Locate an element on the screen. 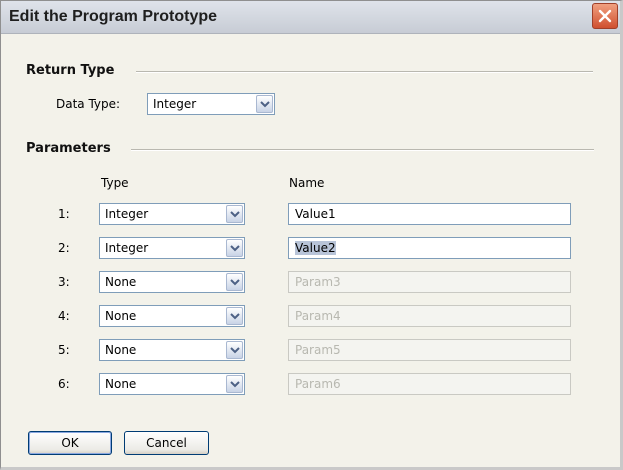  param-6-type-select: None is located at coordinates (172, 384).